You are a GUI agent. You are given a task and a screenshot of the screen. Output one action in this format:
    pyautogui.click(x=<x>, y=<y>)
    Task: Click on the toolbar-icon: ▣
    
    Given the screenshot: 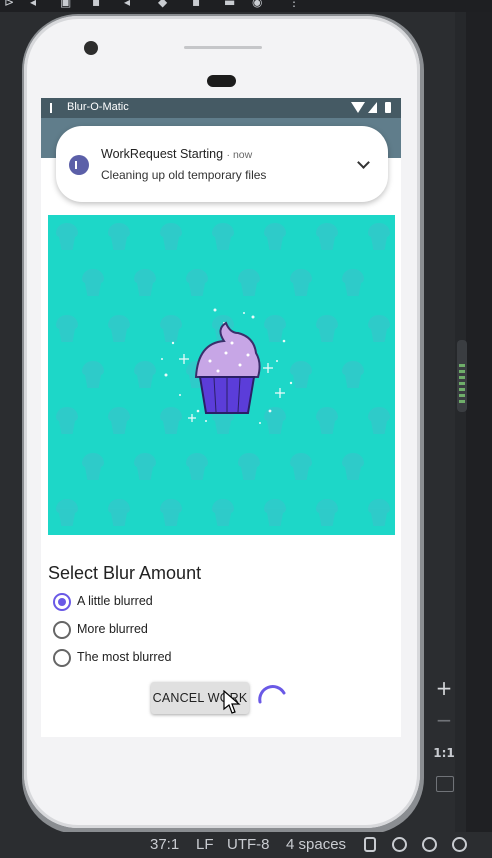 What is the action you would take?
    pyautogui.click(x=65, y=4)
    